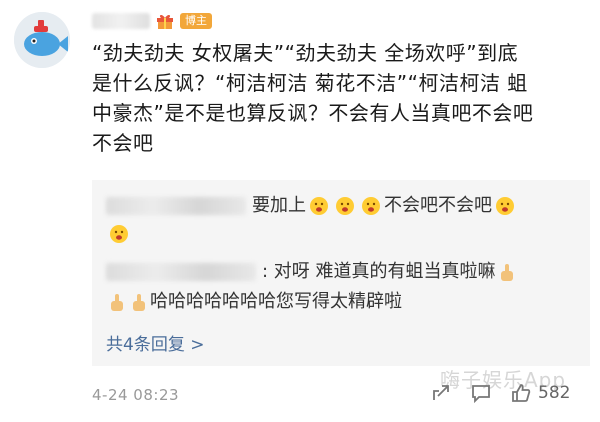  Describe the element at coordinates (481, 393) in the screenshot. I see `comment-icon` at that location.